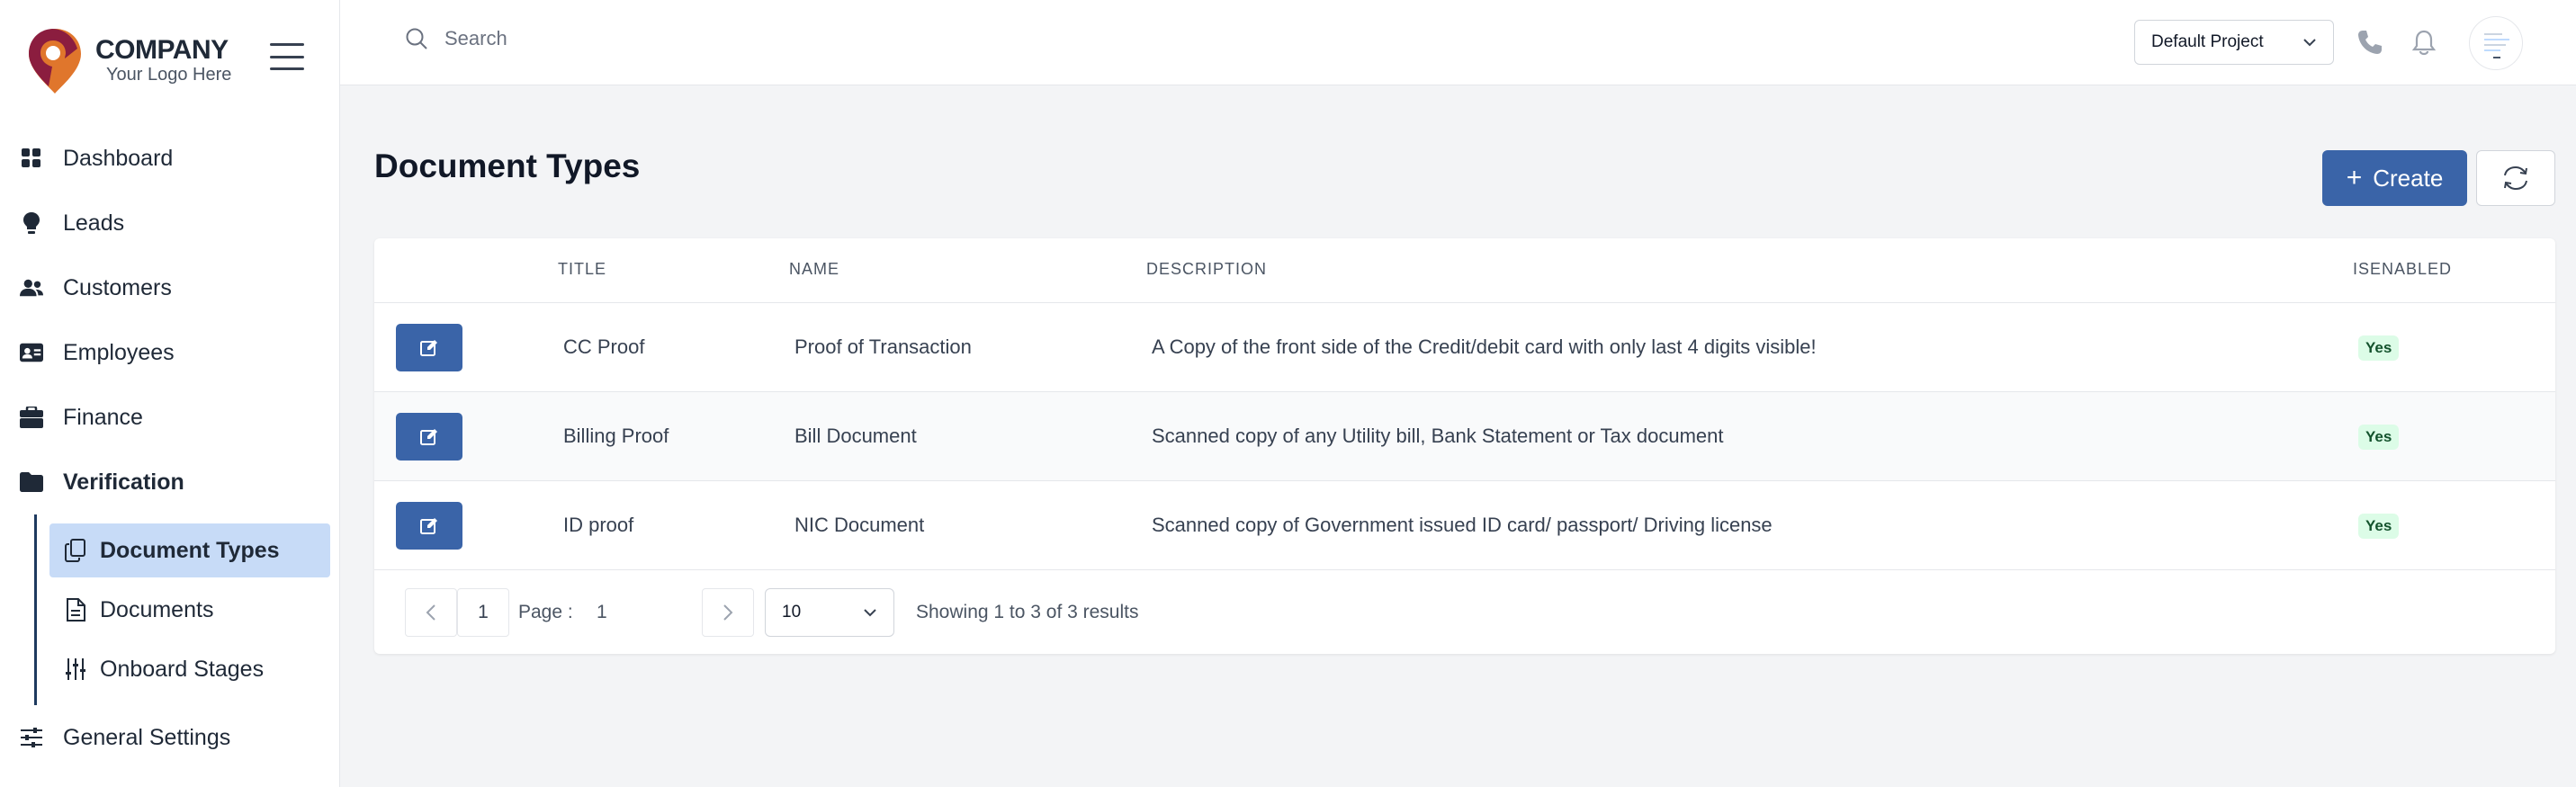 This screenshot has width=2576, height=787. I want to click on results-summary: Showing 1 to 3 of 3 results, so click(1028, 612).